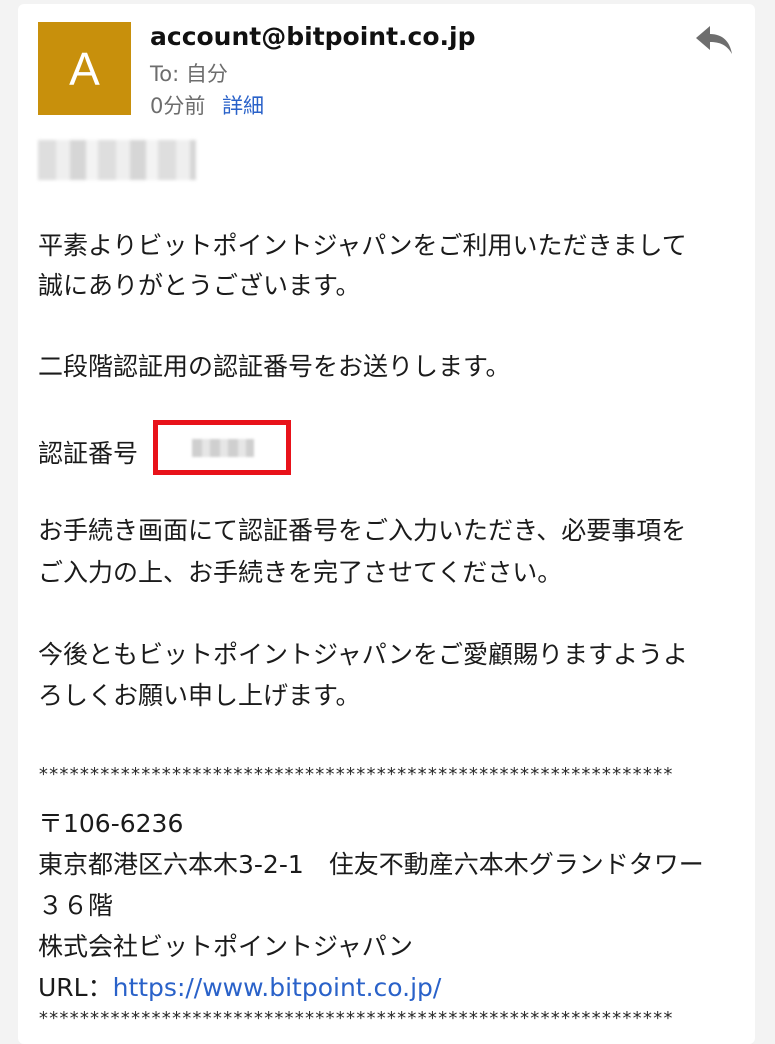  What do you see at coordinates (277, 987) in the screenshot?
I see `website-link: https://www.bitpoint.co.jp/` at bounding box center [277, 987].